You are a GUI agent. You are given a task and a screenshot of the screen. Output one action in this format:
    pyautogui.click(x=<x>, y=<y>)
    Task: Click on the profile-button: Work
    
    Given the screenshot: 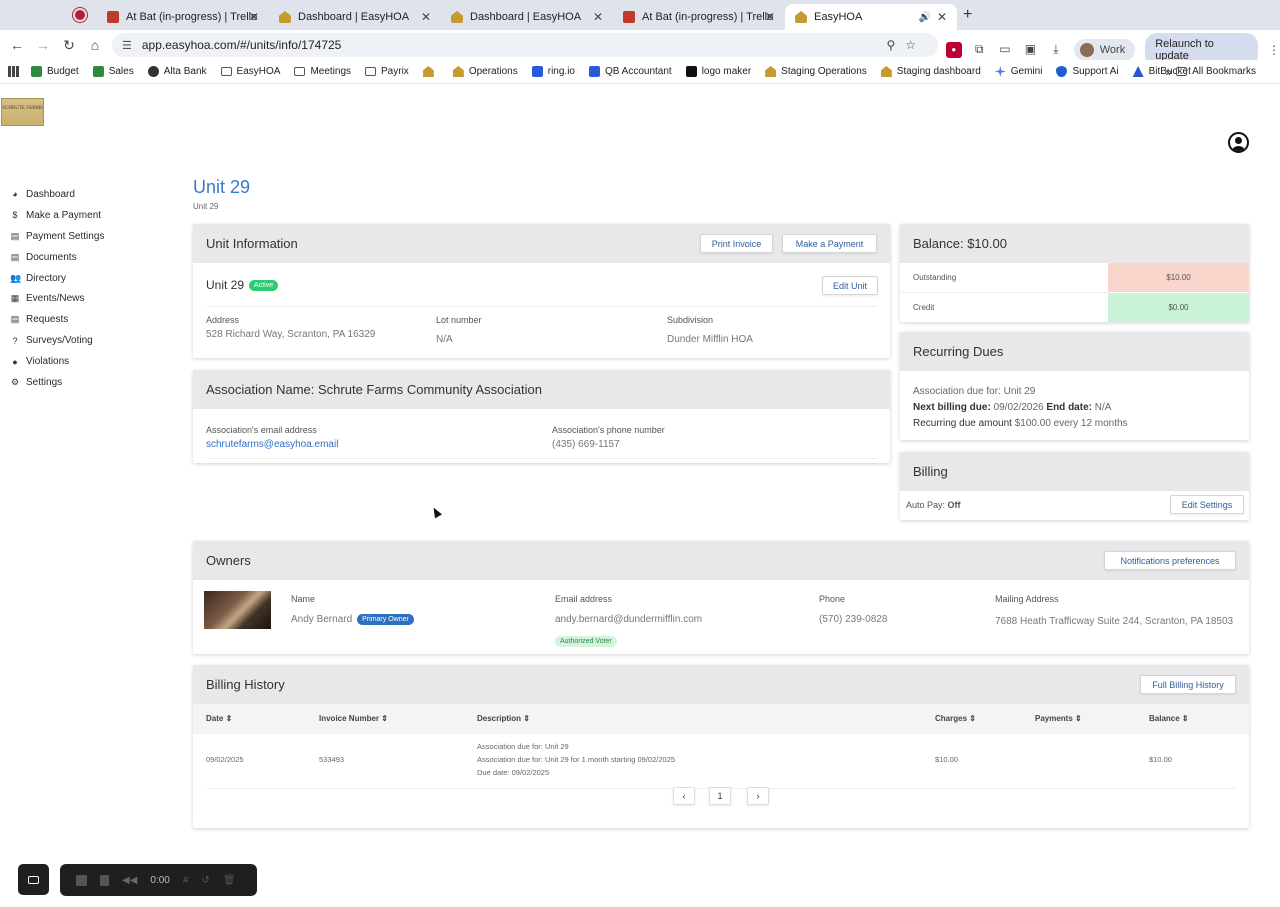 What is the action you would take?
    pyautogui.click(x=1104, y=50)
    